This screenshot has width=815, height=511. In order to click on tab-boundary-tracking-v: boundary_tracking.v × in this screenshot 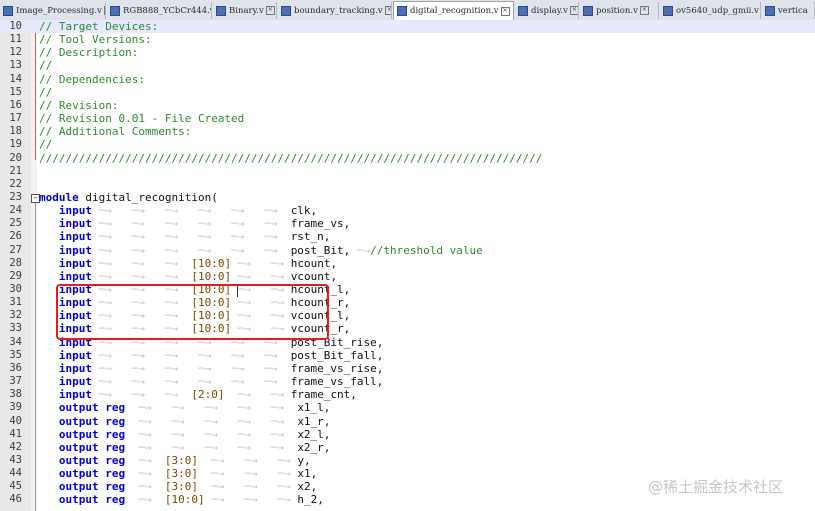, I will do `click(335, 10)`.